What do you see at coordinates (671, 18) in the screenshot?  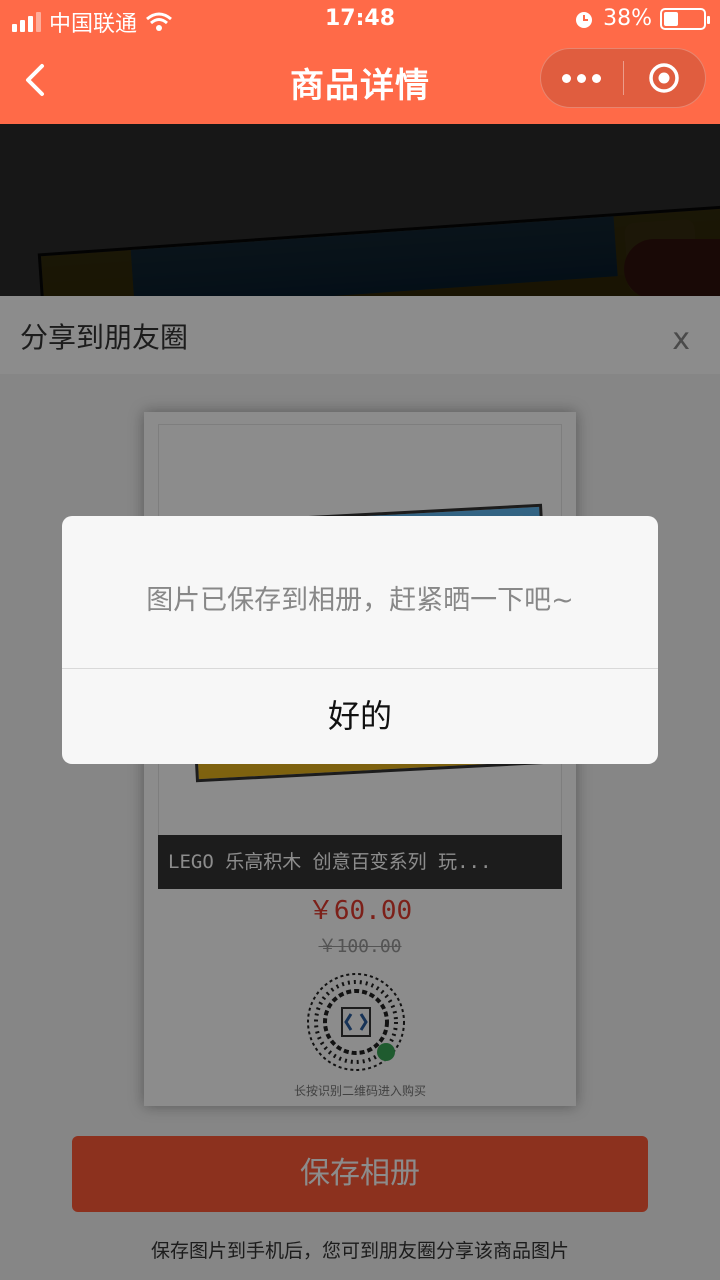 I see `battery-fill` at bounding box center [671, 18].